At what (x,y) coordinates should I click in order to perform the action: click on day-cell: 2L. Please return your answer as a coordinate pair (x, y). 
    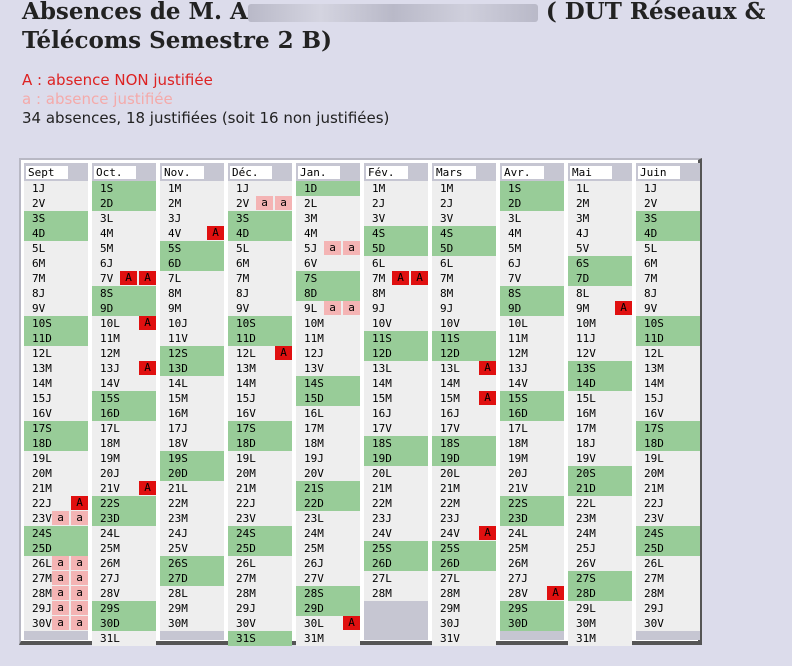
    Looking at the image, I should click on (328, 203).